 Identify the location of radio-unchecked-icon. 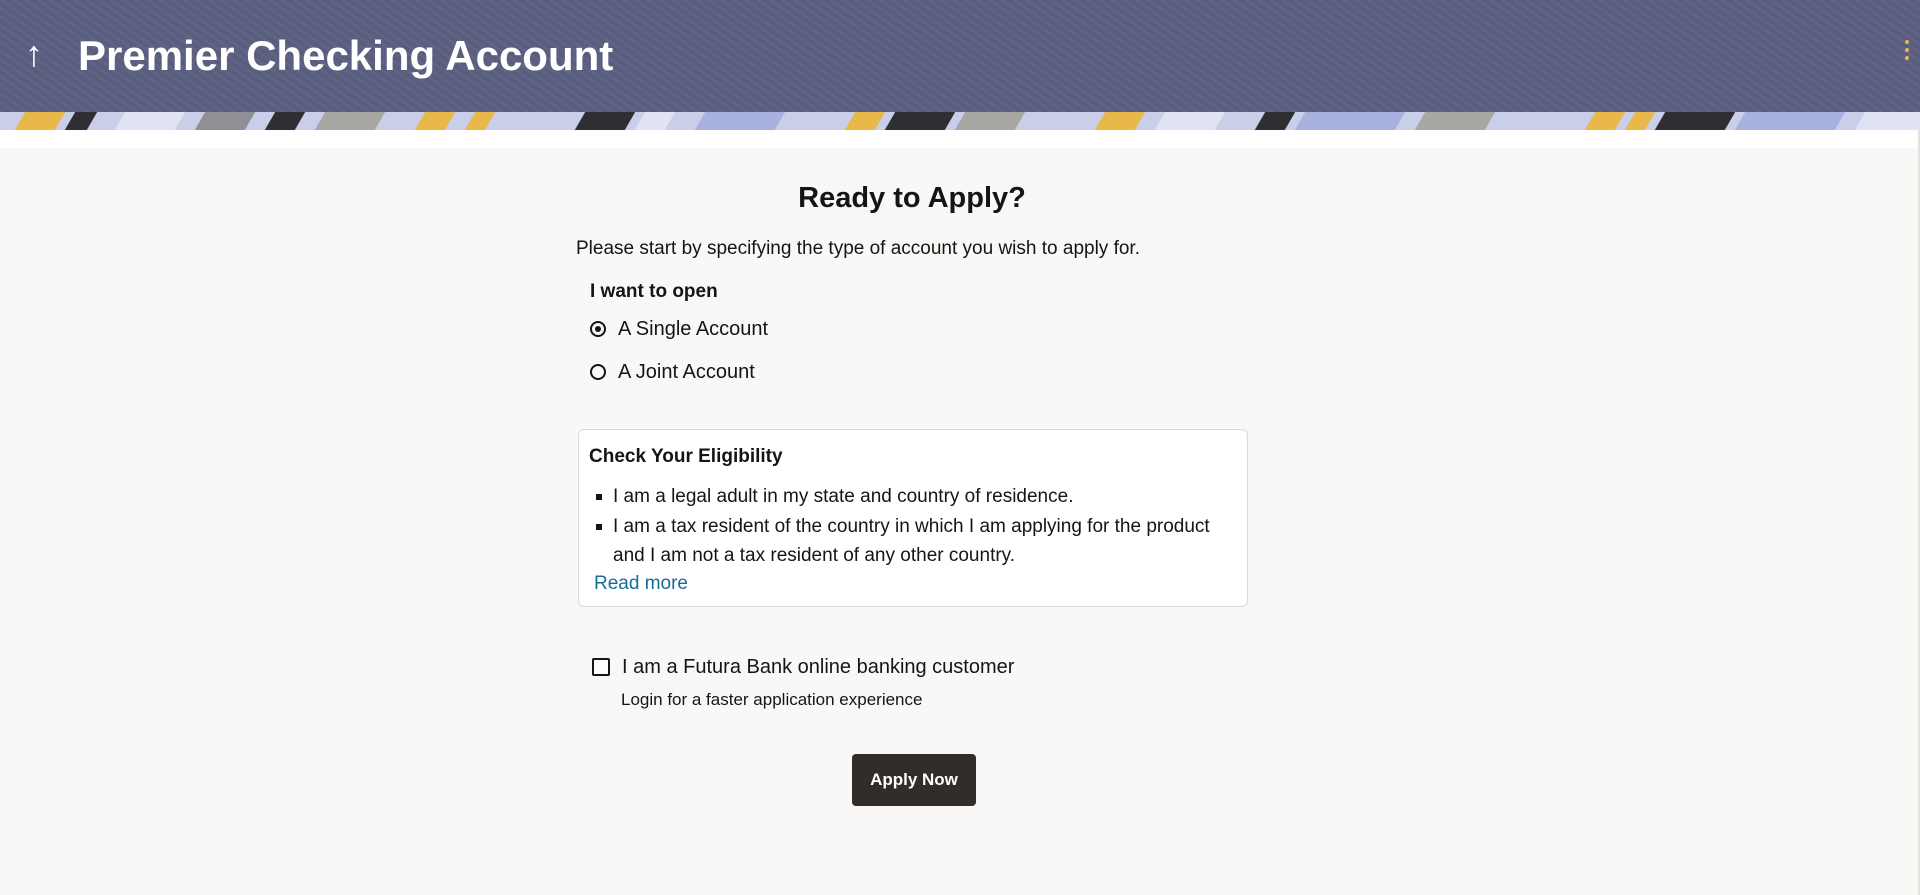
(598, 372).